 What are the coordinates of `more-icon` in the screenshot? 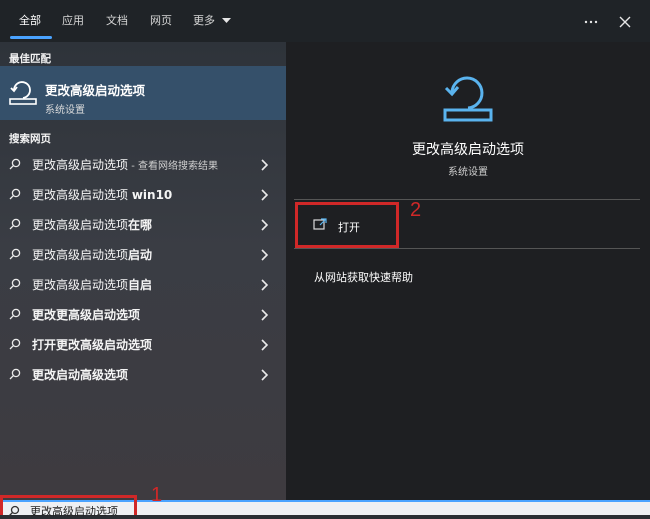 It's located at (591, 21).